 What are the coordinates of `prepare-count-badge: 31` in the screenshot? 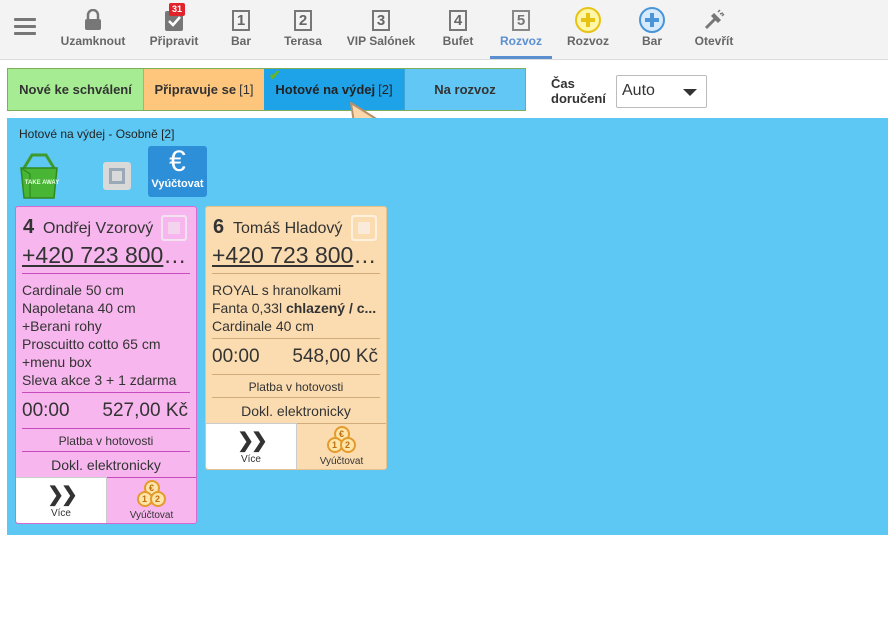 It's located at (177, 9).